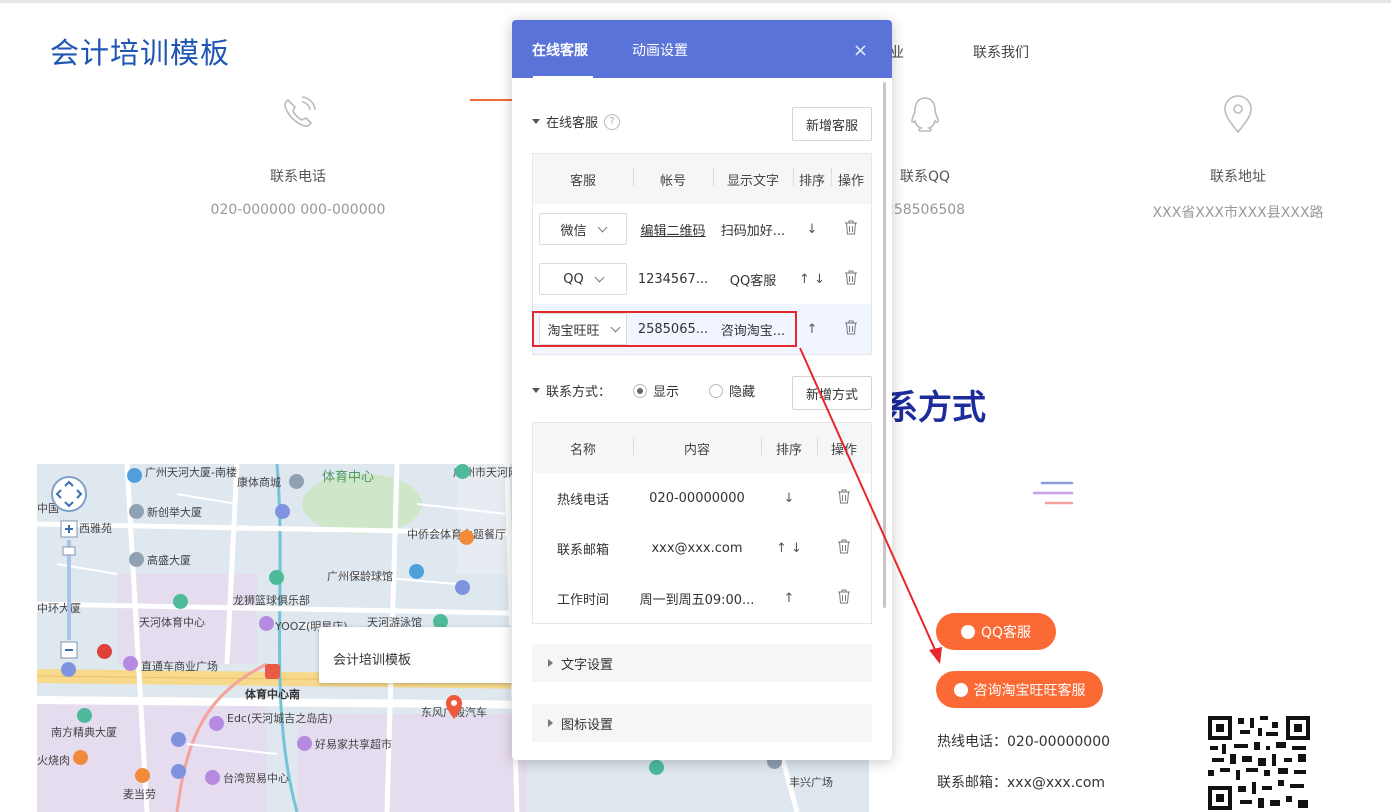 The height and width of the screenshot is (812, 1391). Describe the element at coordinates (140, 51) in the screenshot. I see `site-logo: 会计培训模板` at that location.